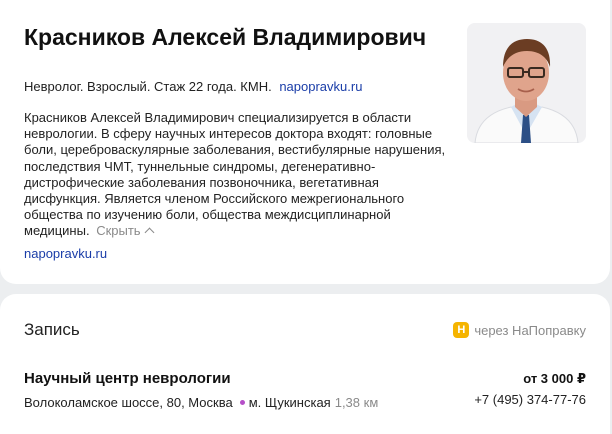  Describe the element at coordinates (526, 83) in the screenshot. I see `doctor-photo` at that location.